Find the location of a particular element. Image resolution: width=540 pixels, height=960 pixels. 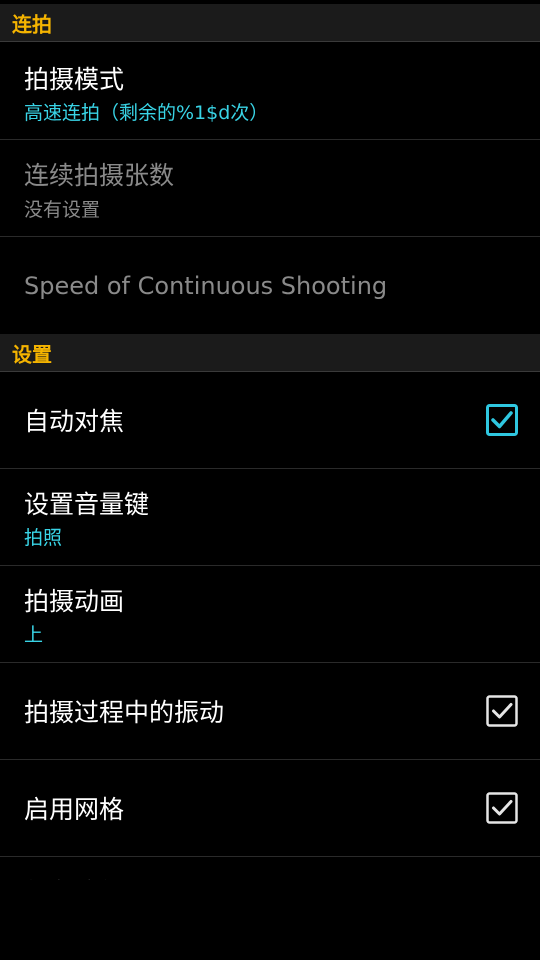

section-header-burst: 连拍 is located at coordinates (270, 23).